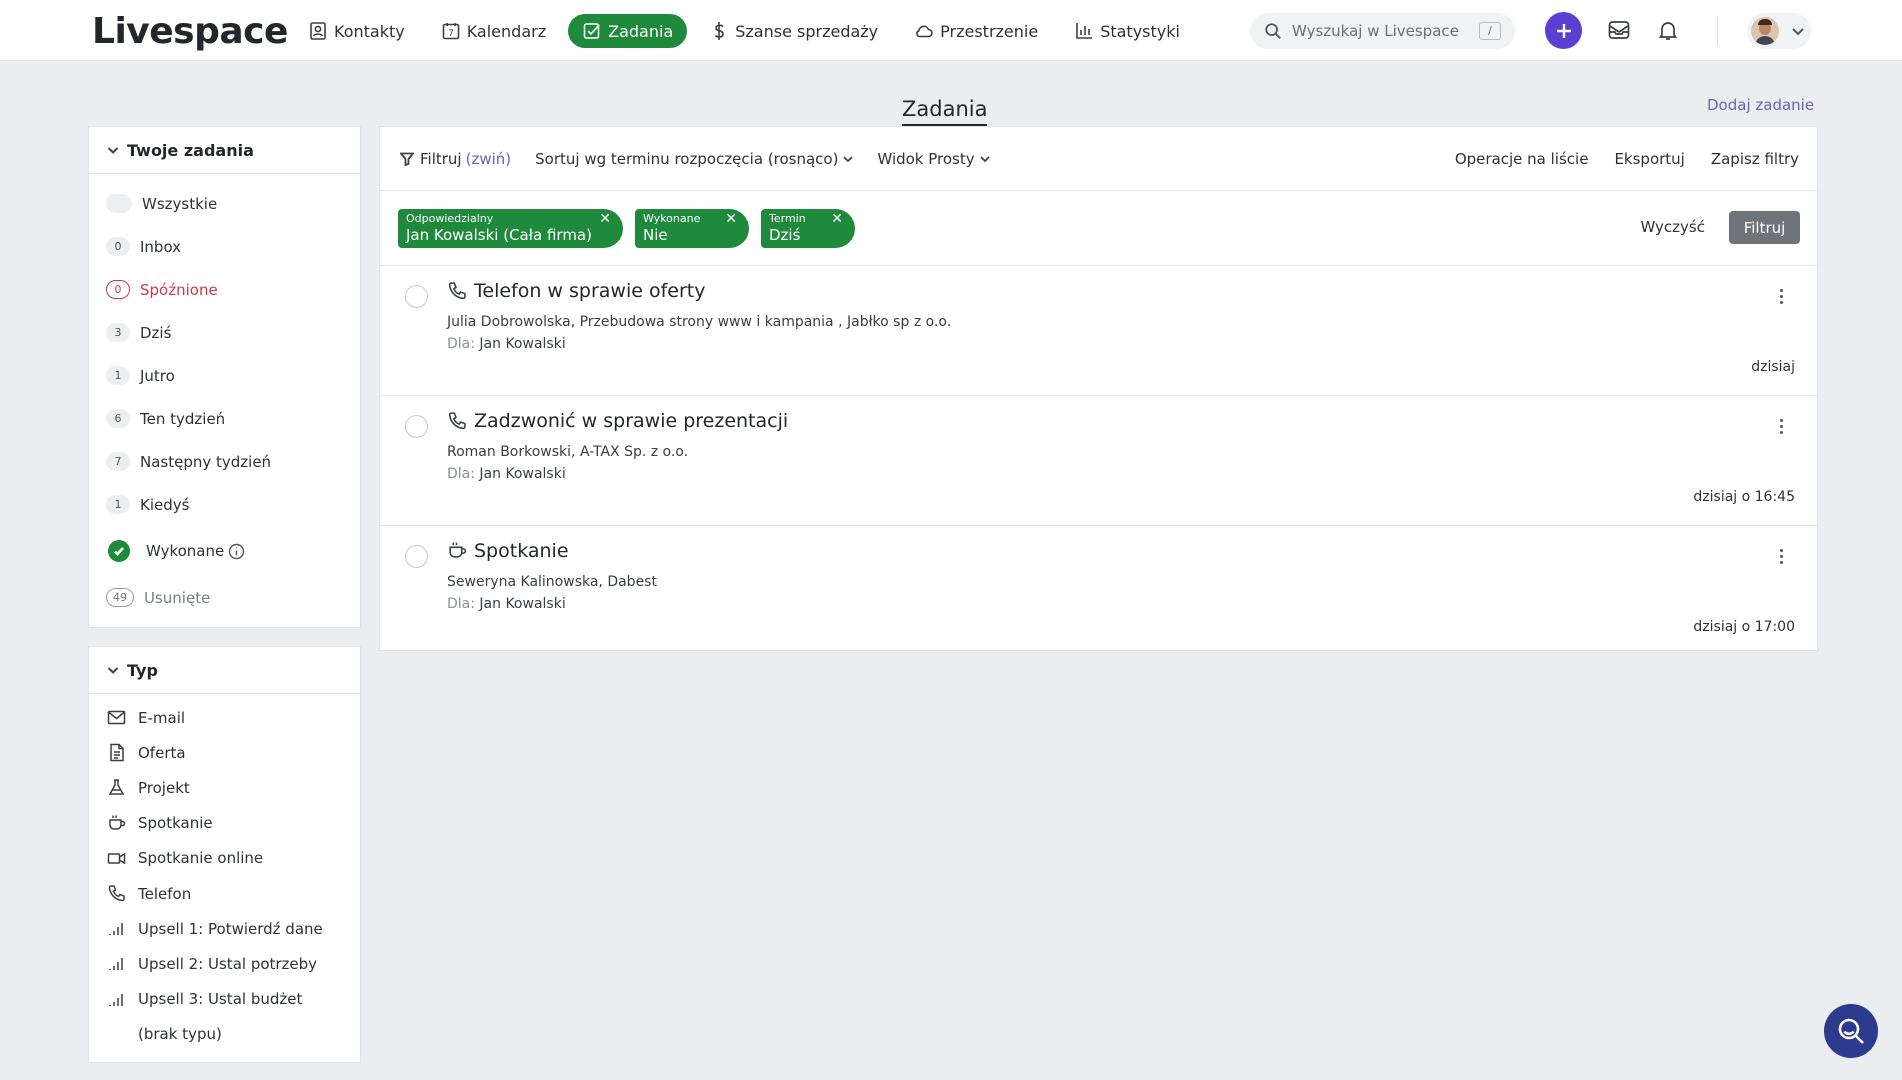 Image resolution: width=1902 pixels, height=1080 pixels. What do you see at coordinates (224, 461) in the screenshot?
I see `filter-next-week: 7 Następny tydzień` at bounding box center [224, 461].